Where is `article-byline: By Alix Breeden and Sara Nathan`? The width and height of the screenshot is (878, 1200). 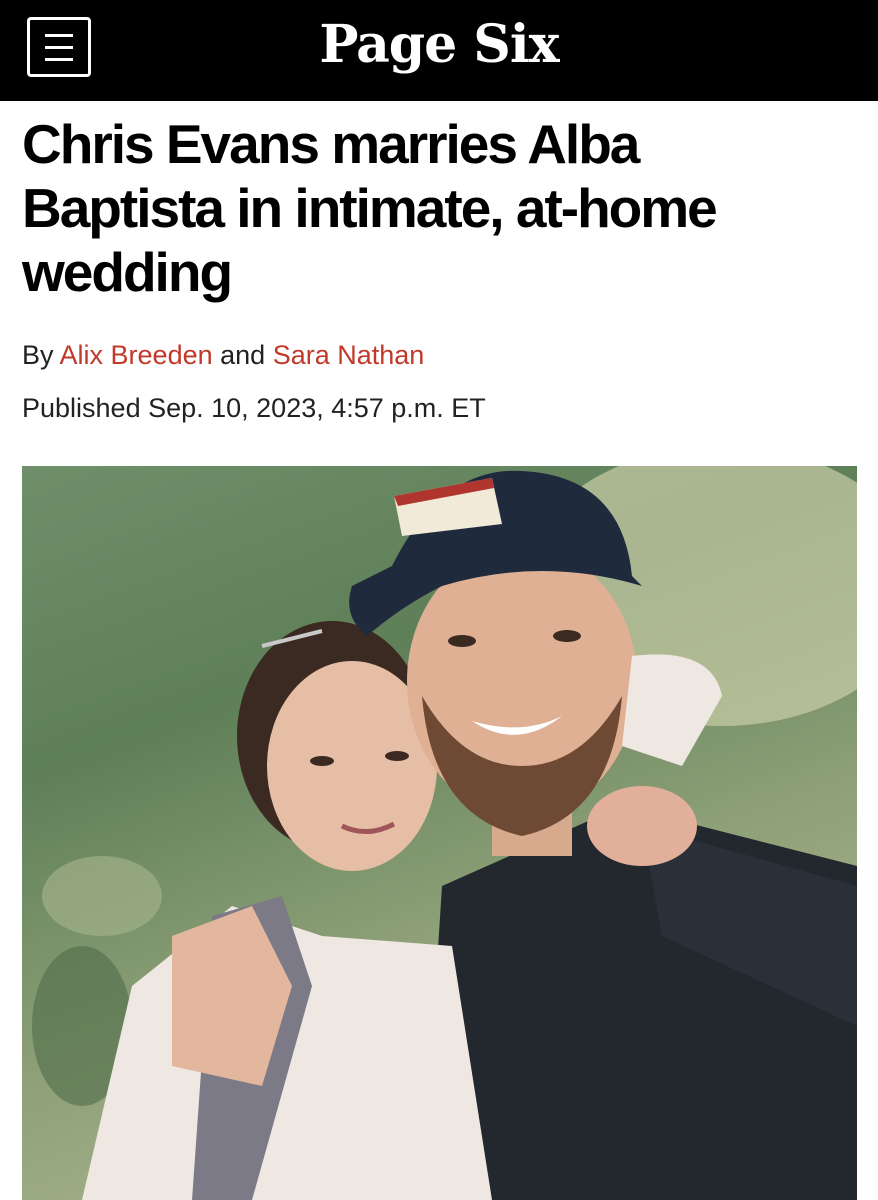
article-byline: By Alix Breeden and Sara Nathan is located at coordinates (223, 355).